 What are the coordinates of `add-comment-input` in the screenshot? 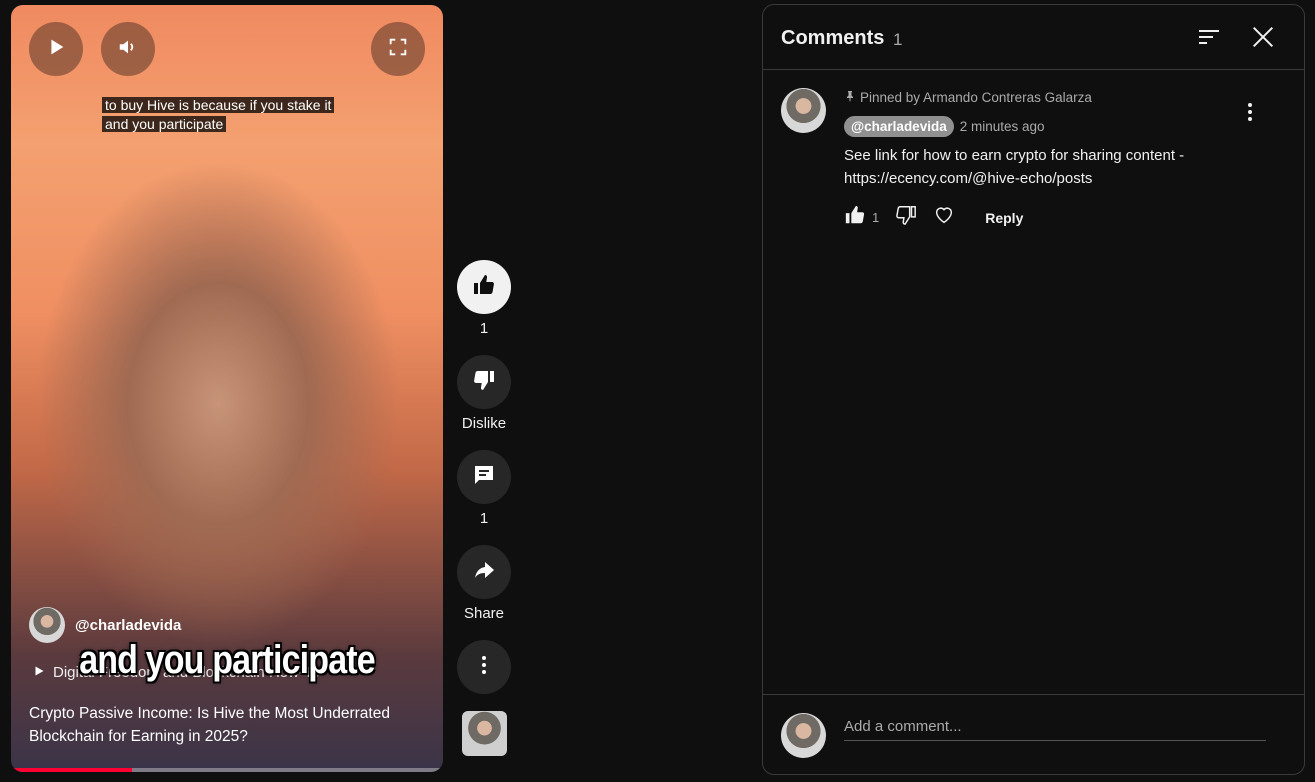 It's located at (1055, 726).